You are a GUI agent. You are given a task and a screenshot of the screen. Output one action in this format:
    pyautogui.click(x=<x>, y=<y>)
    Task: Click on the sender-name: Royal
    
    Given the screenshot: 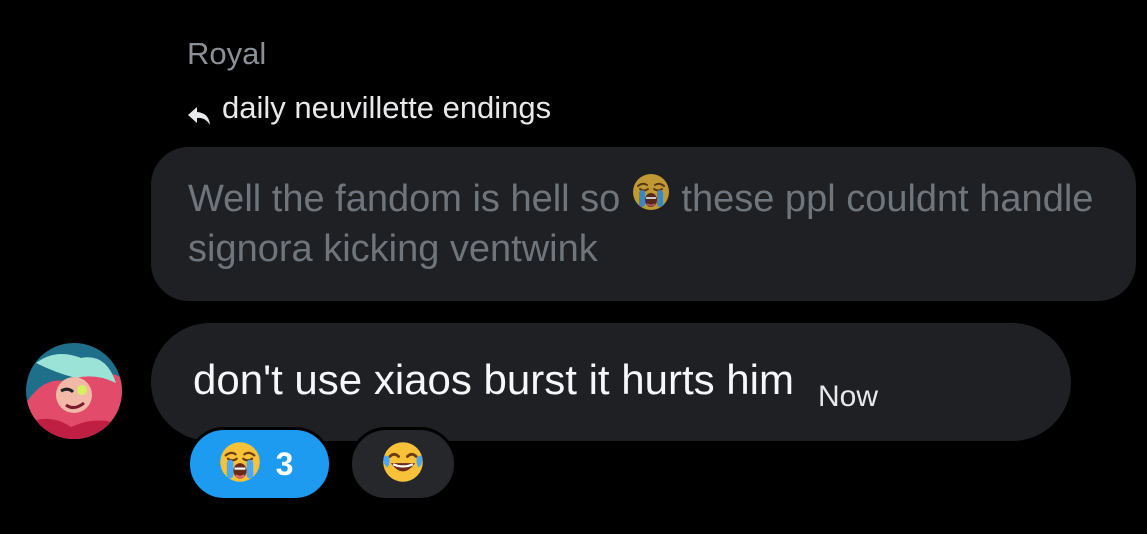 What is the action you would take?
    pyautogui.click(x=227, y=53)
    